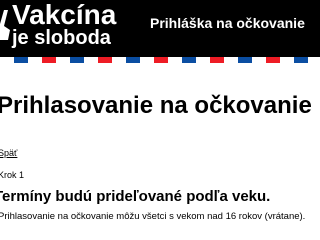 This screenshot has width=320, height=240. I want to click on notice-heading: Termíny budú prideľované podľa veku., so click(135, 196).